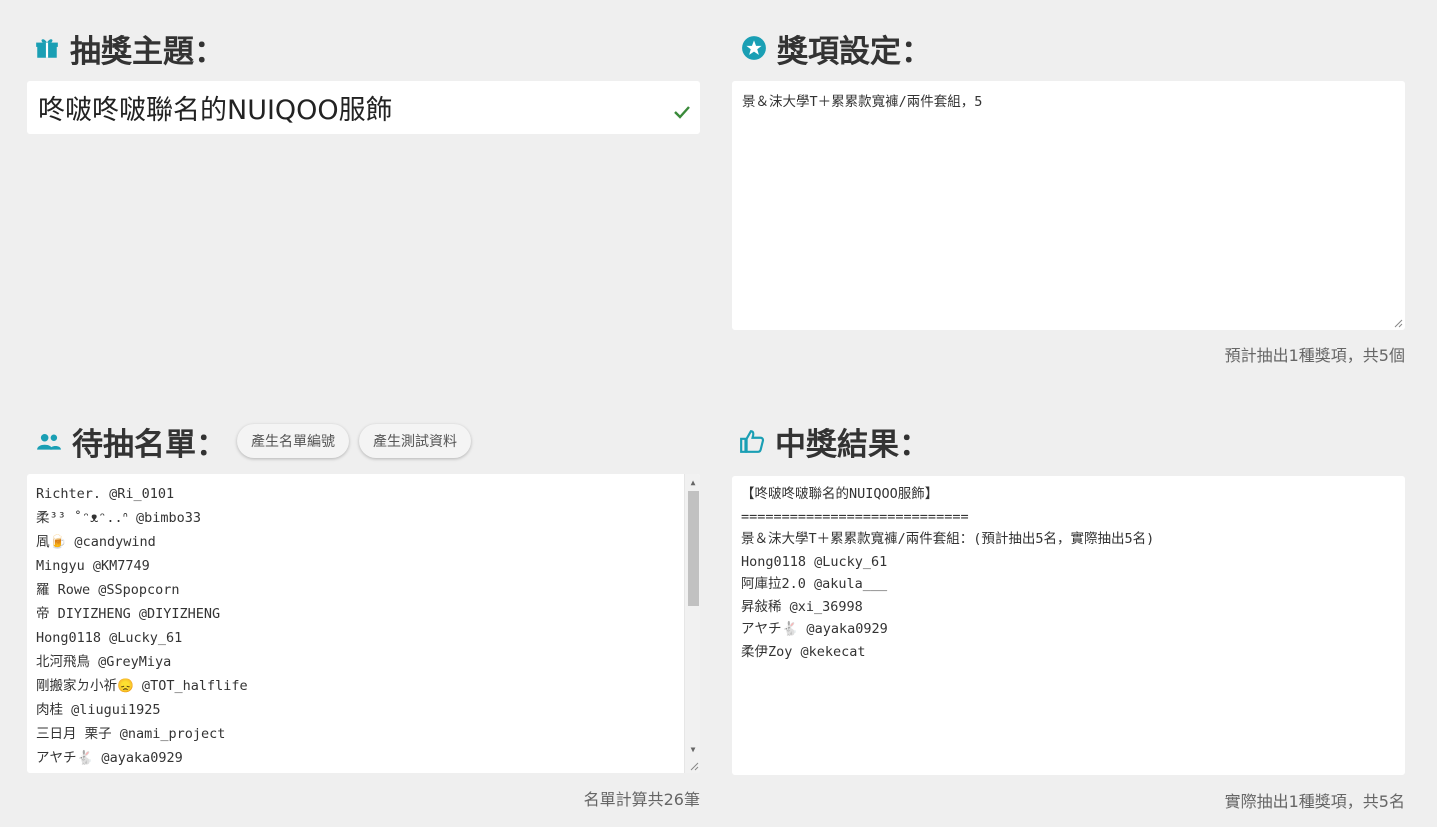 The height and width of the screenshot is (827, 1437). I want to click on prize-summary: 預計抽出1種獎項，共5個, so click(1314, 355).